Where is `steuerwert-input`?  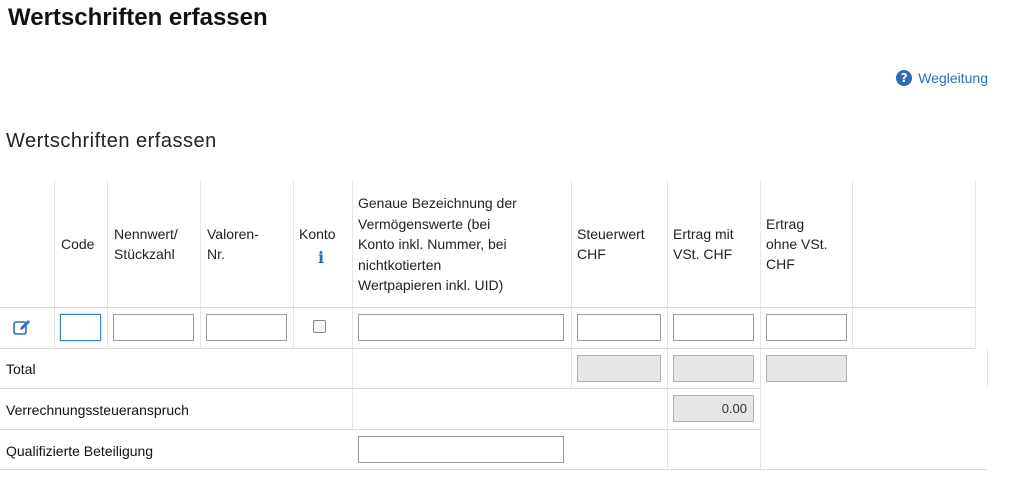
steuerwert-input is located at coordinates (619, 327).